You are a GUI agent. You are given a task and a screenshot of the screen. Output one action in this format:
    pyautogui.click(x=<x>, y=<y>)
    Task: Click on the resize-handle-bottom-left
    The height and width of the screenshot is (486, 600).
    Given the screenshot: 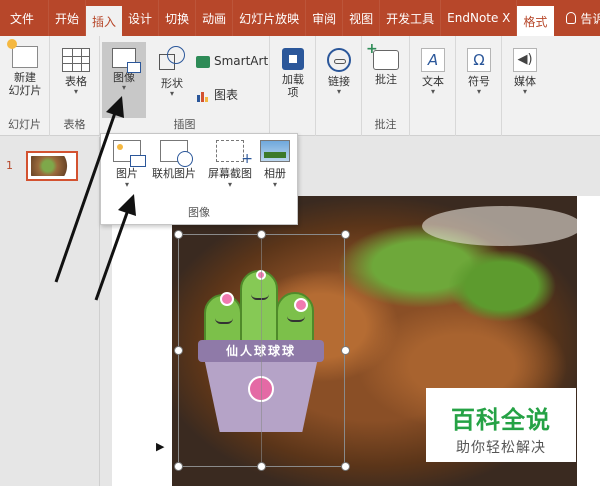 What is the action you would take?
    pyautogui.click(x=178, y=466)
    